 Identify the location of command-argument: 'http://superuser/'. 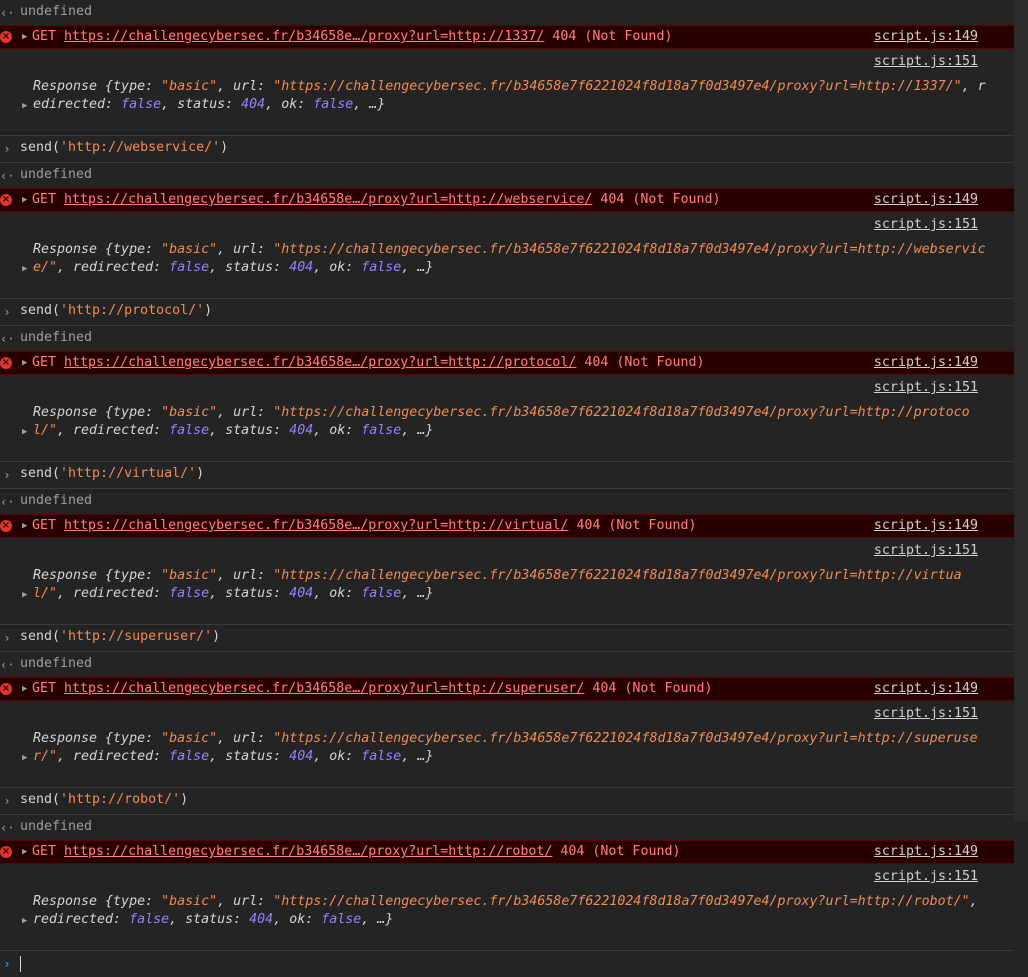
(136, 636).